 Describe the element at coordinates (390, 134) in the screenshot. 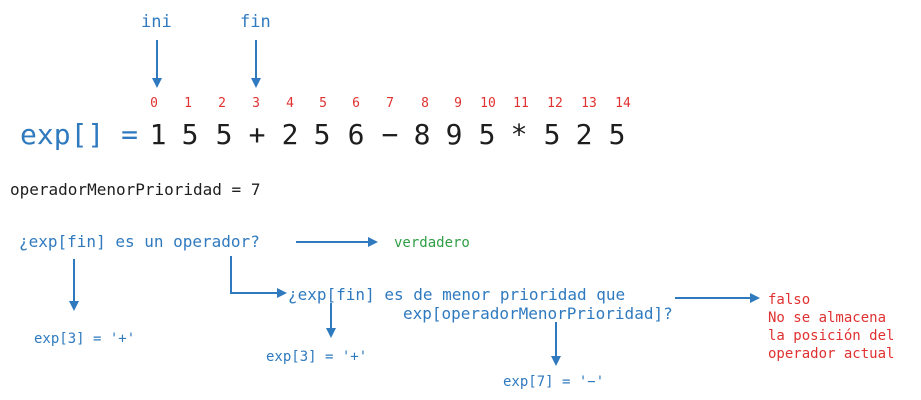

I see `expression-token: −` at that location.